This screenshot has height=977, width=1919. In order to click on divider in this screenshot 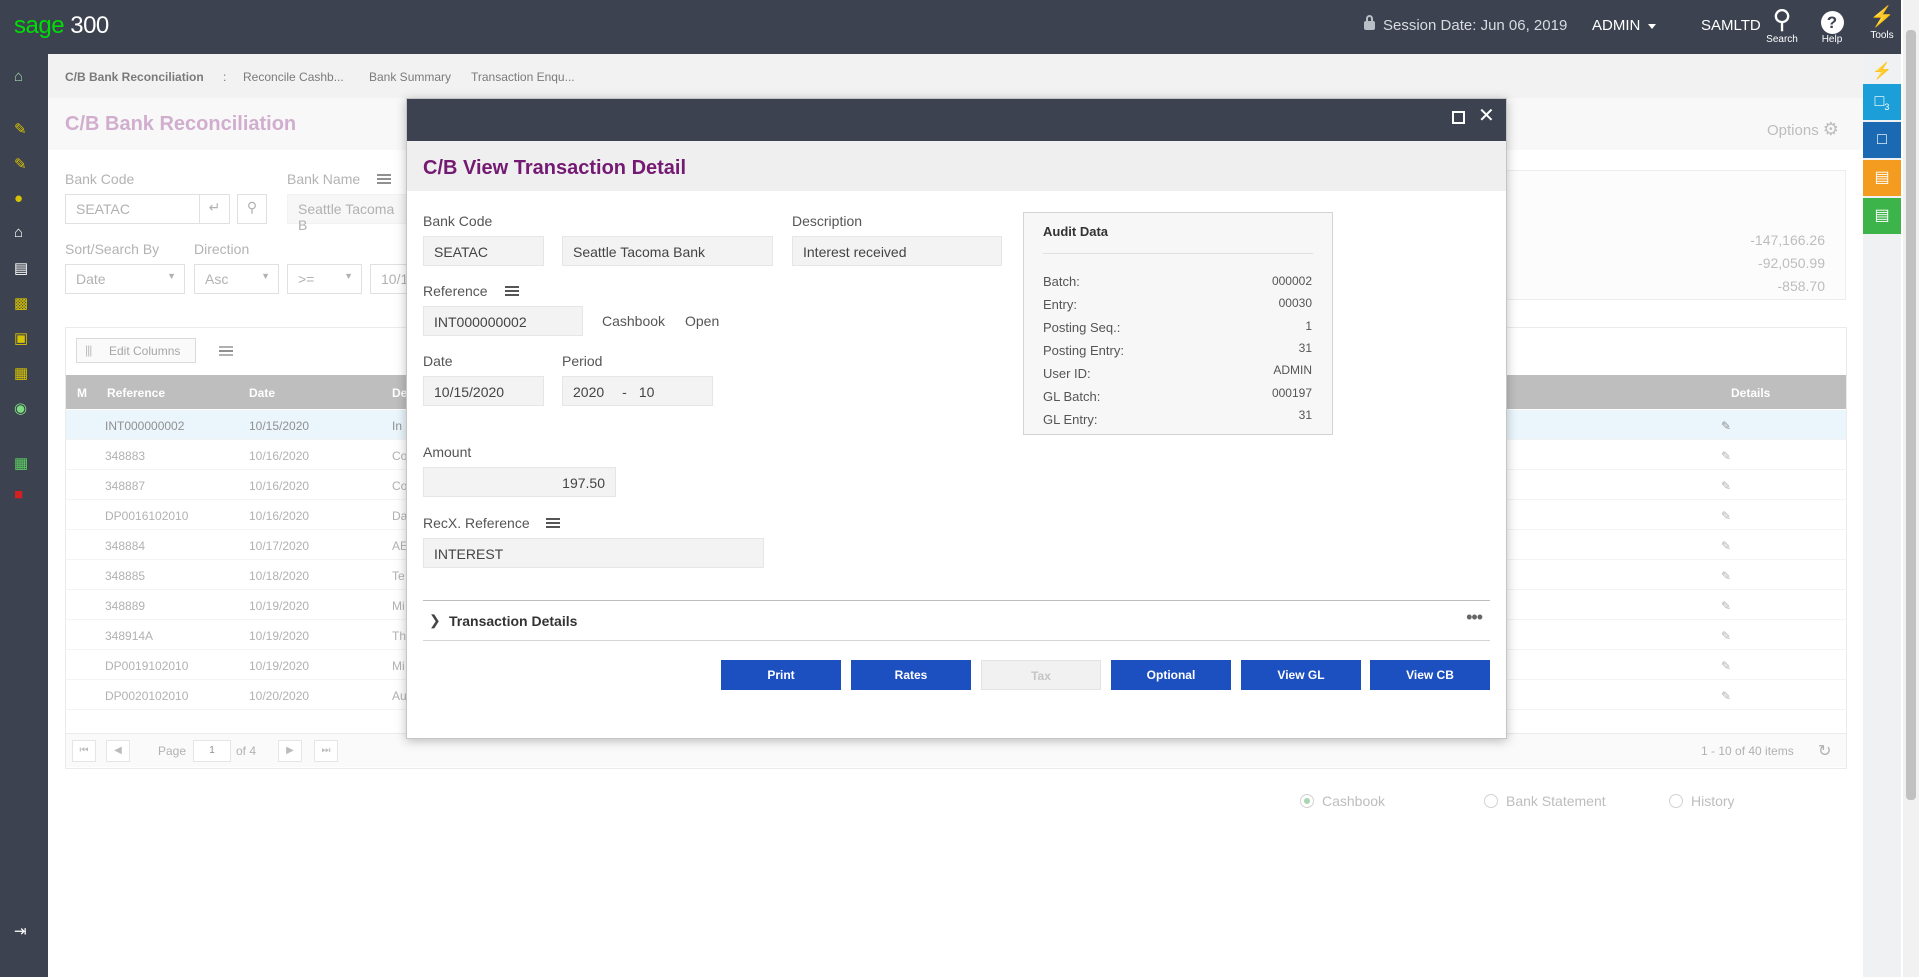, I will do `click(1178, 253)`.